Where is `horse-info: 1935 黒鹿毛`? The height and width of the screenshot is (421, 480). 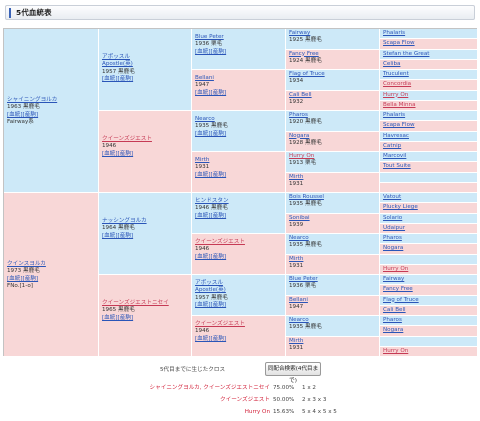
horse-info: 1935 黒鹿毛 is located at coordinates (305, 245).